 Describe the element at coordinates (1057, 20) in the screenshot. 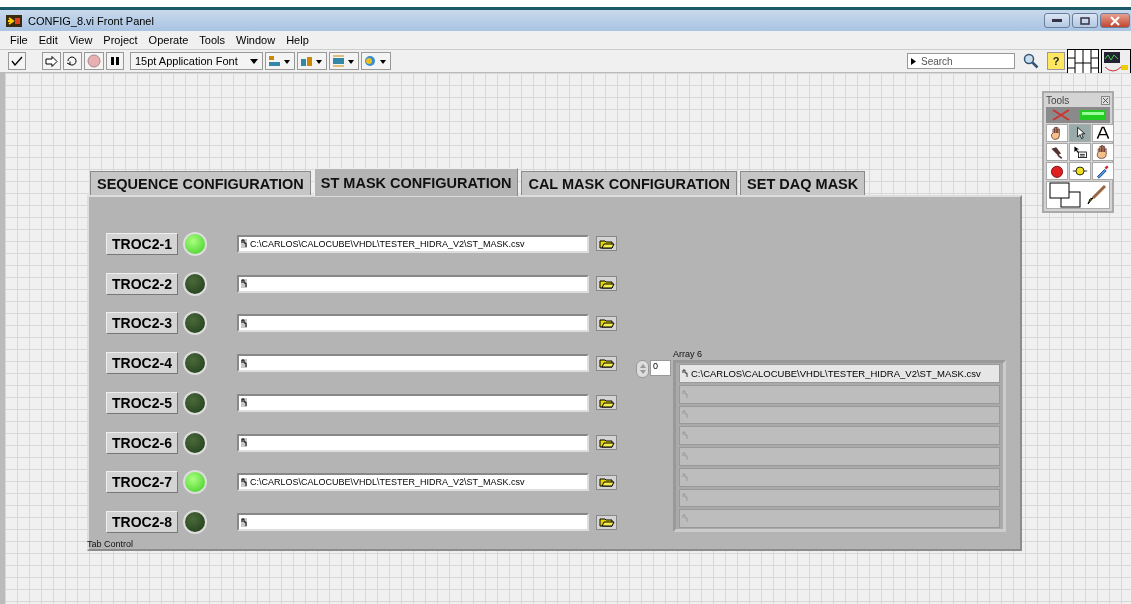

I see `minimize-button` at that location.